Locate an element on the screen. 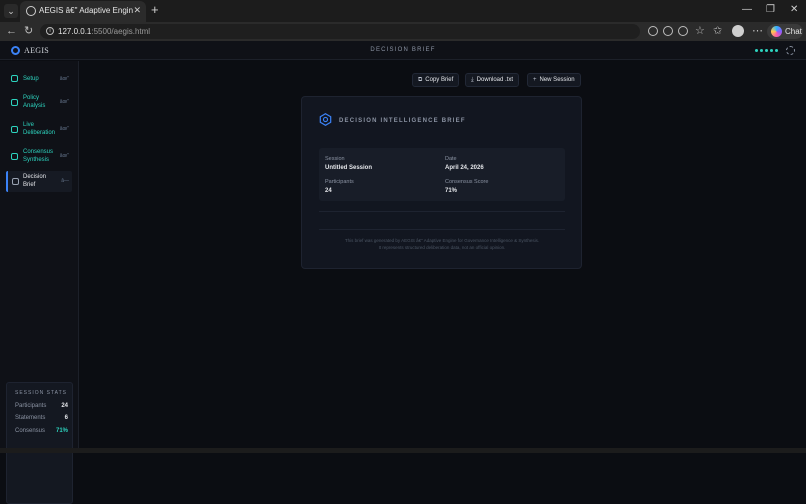  sidebar-item-live-deliberation: Live Deliberation âœ" is located at coordinates (39, 130).